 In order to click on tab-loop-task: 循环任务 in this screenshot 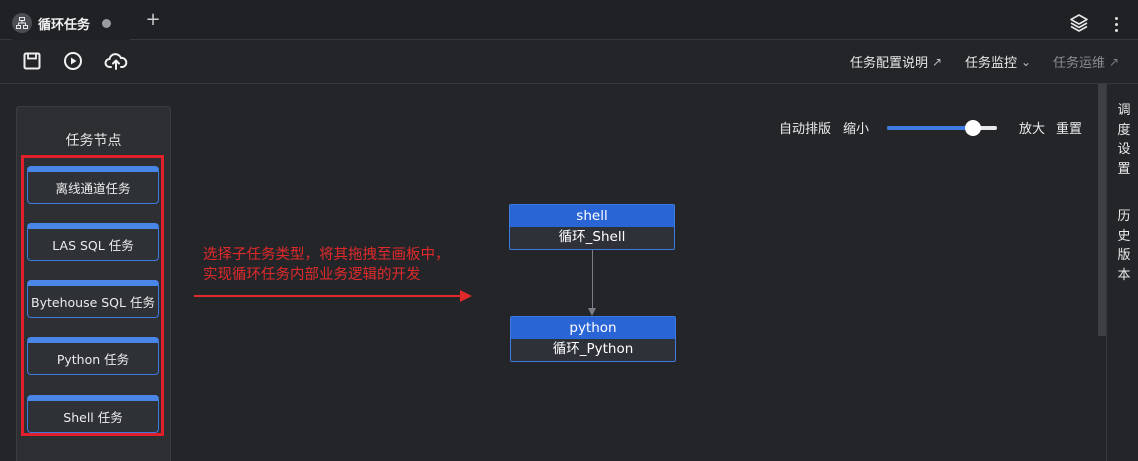, I will do `click(71, 23)`.